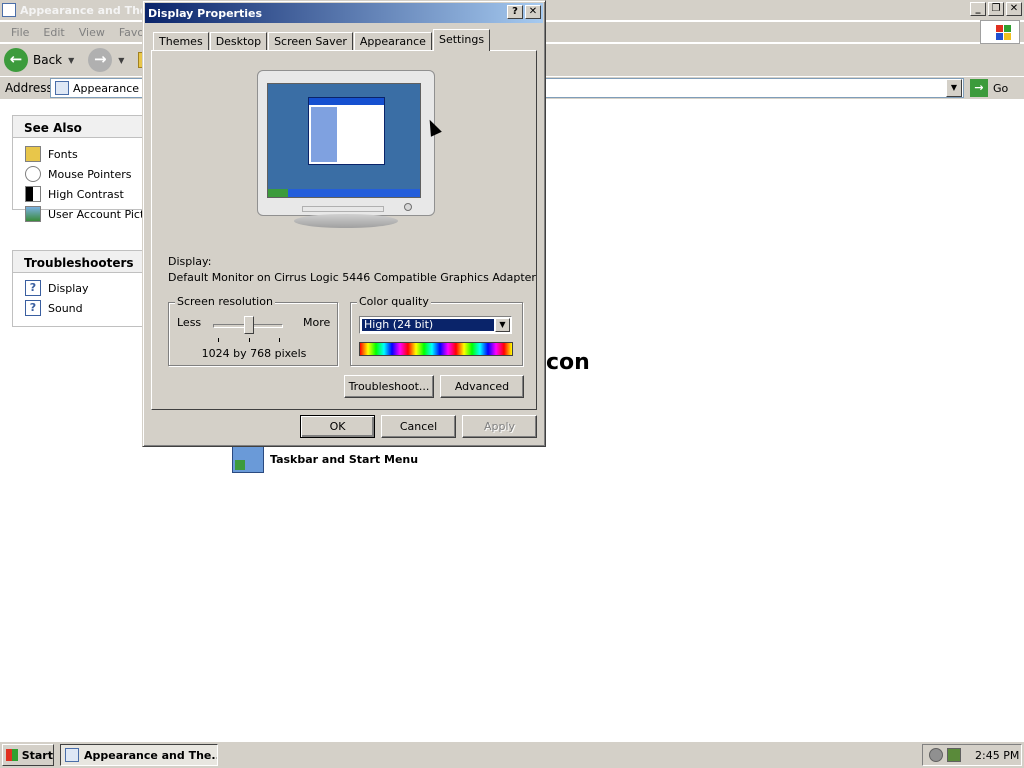 The image size is (1024, 768). What do you see at coordinates (461, 40) in the screenshot?
I see `tab-settings: Settings` at bounding box center [461, 40].